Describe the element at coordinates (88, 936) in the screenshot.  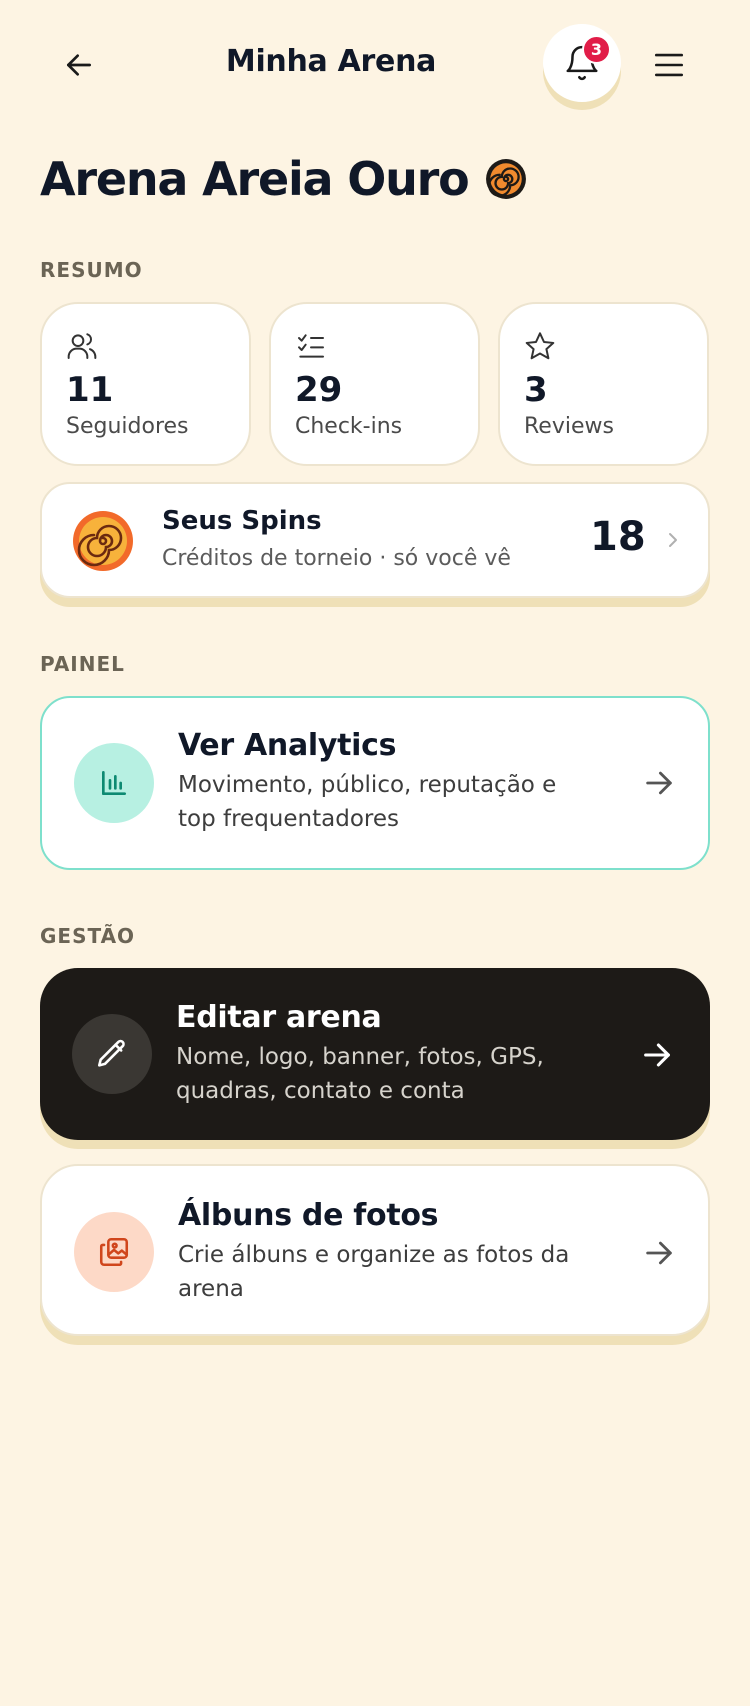
I see `section-label-gestao: GESTÃO` at that location.